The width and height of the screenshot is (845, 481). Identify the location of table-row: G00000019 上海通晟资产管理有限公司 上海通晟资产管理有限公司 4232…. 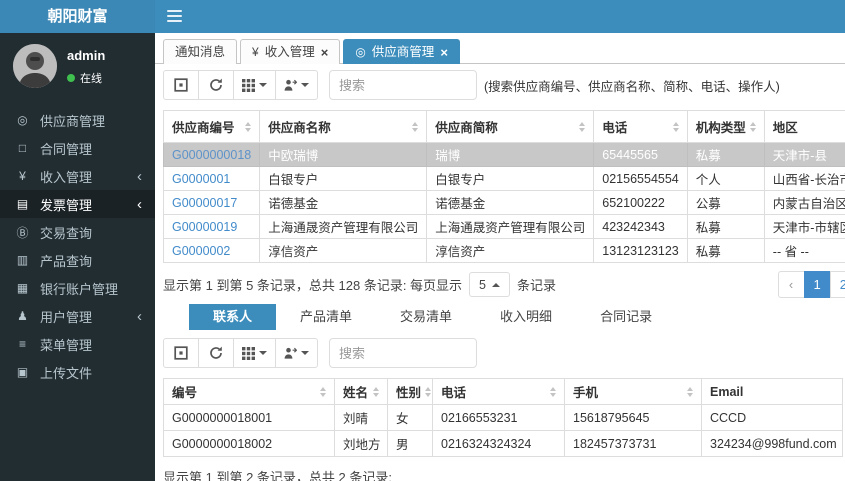
(504, 226).